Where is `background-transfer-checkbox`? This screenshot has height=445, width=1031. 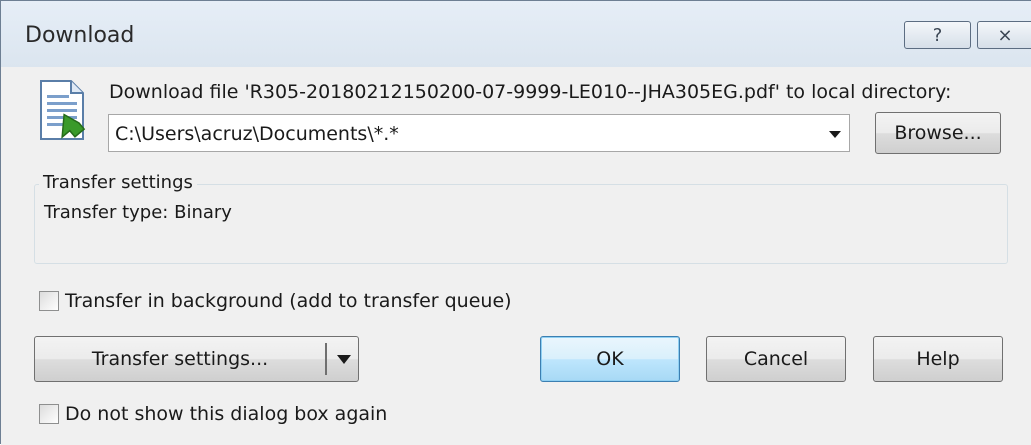 background-transfer-checkbox is located at coordinates (49, 301).